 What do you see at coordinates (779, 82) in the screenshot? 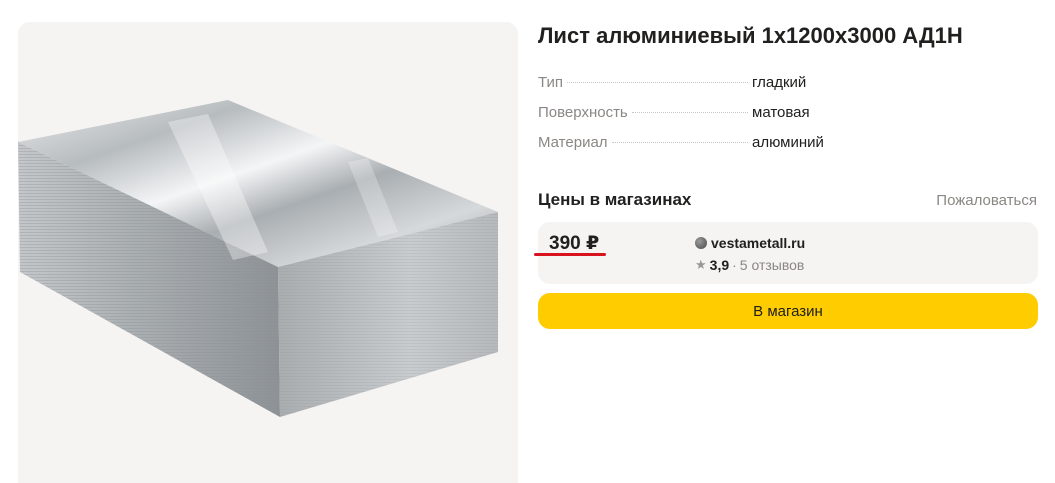
I see `spec-value: гладкий` at bounding box center [779, 82].